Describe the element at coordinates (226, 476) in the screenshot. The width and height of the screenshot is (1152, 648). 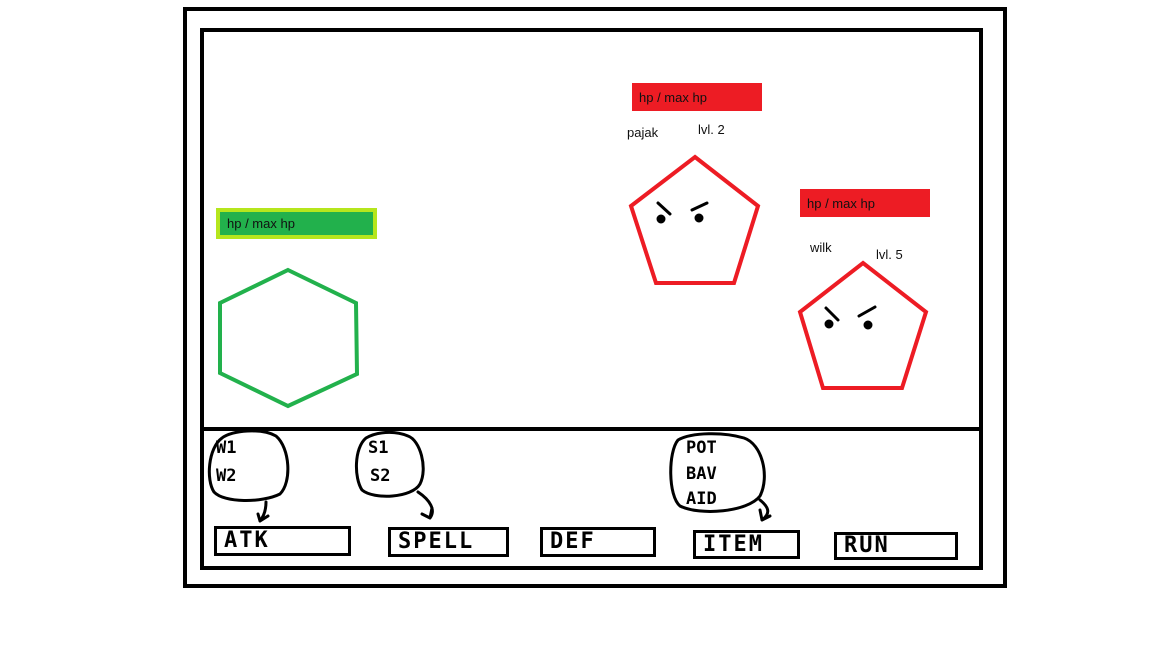
I see `submenu-atk-item-2: W2` at that location.